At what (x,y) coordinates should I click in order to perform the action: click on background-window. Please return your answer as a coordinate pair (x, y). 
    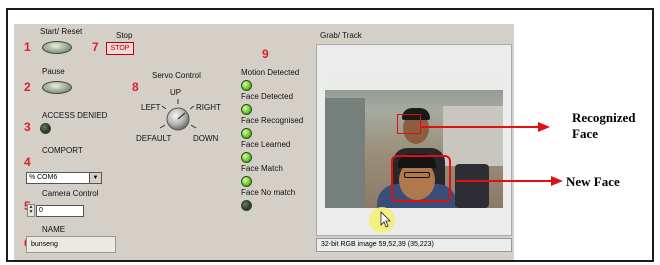
    Looking at the image, I should click on (414, 79).